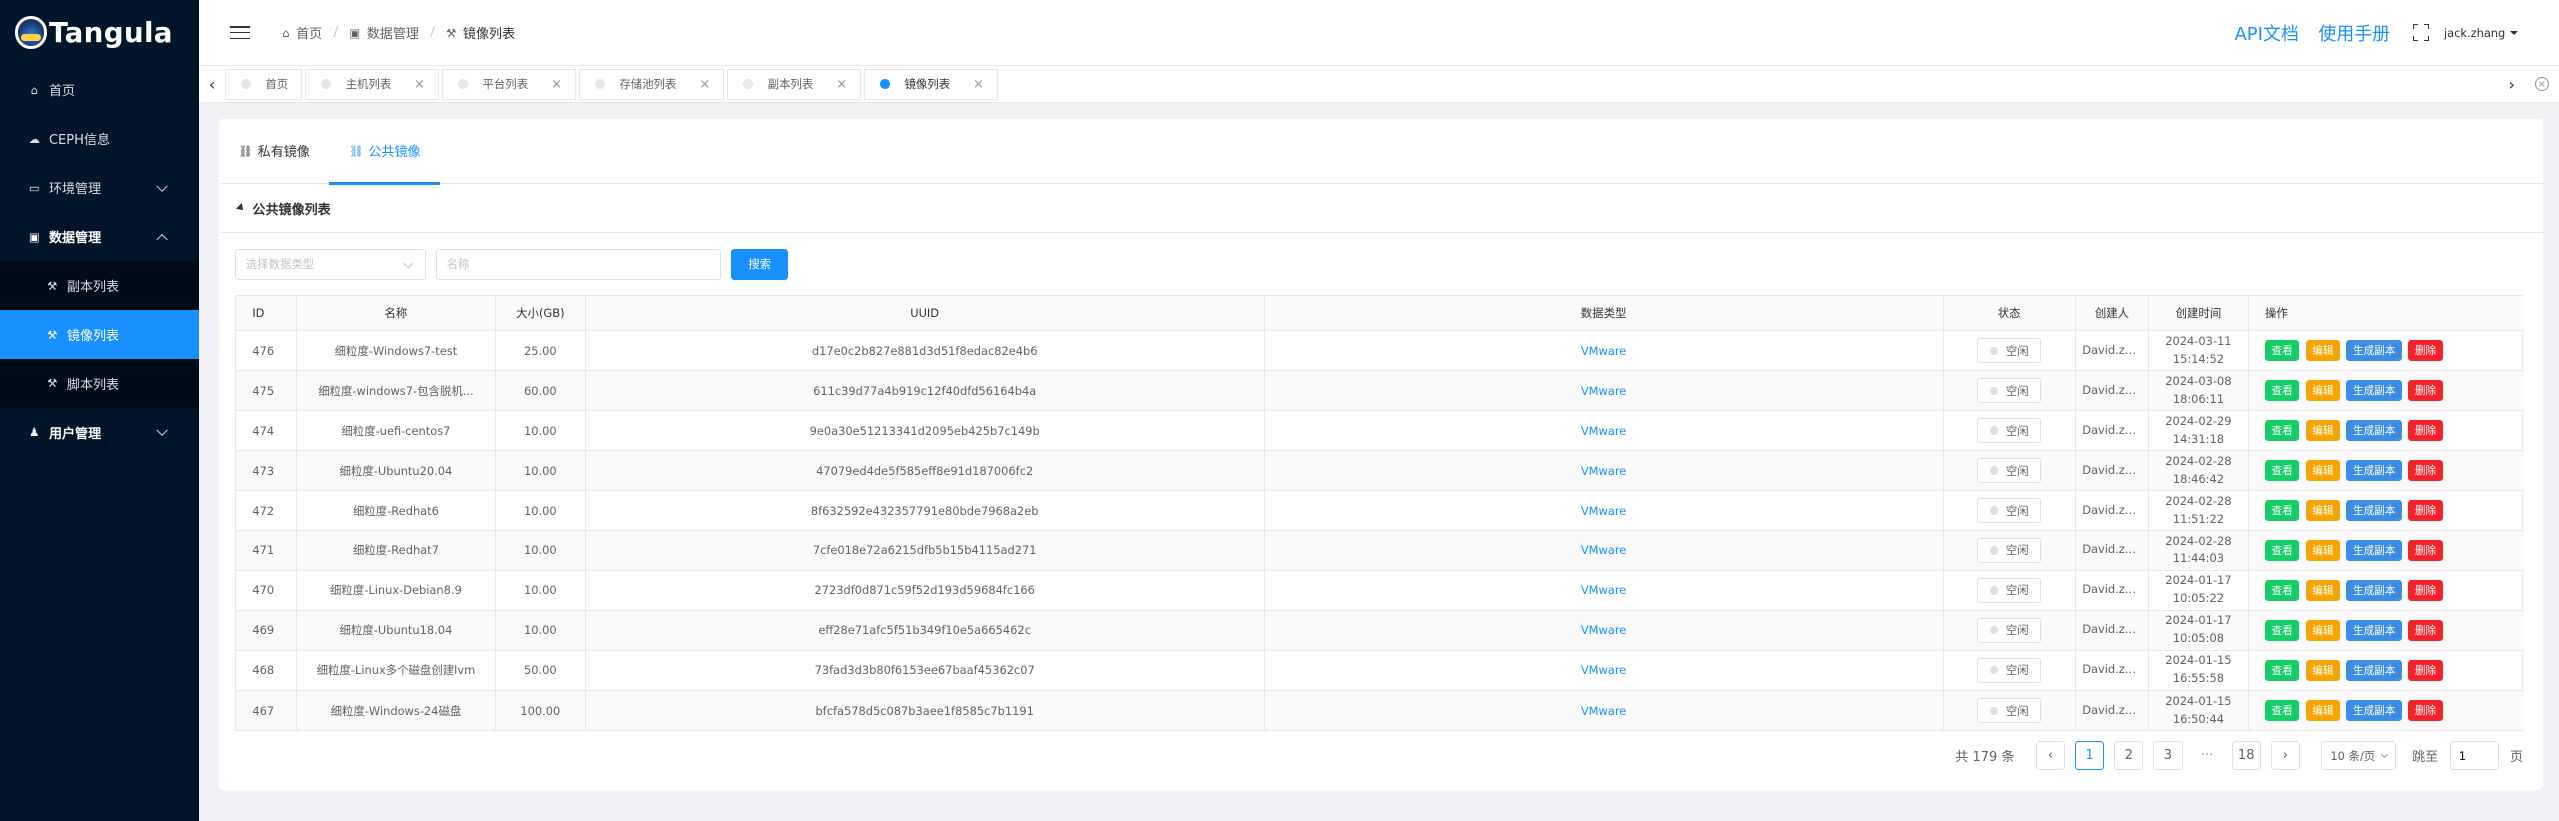 The width and height of the screenshot is (2559, 821). I want to click on col-size: 大小(GB), so click(540, 314).